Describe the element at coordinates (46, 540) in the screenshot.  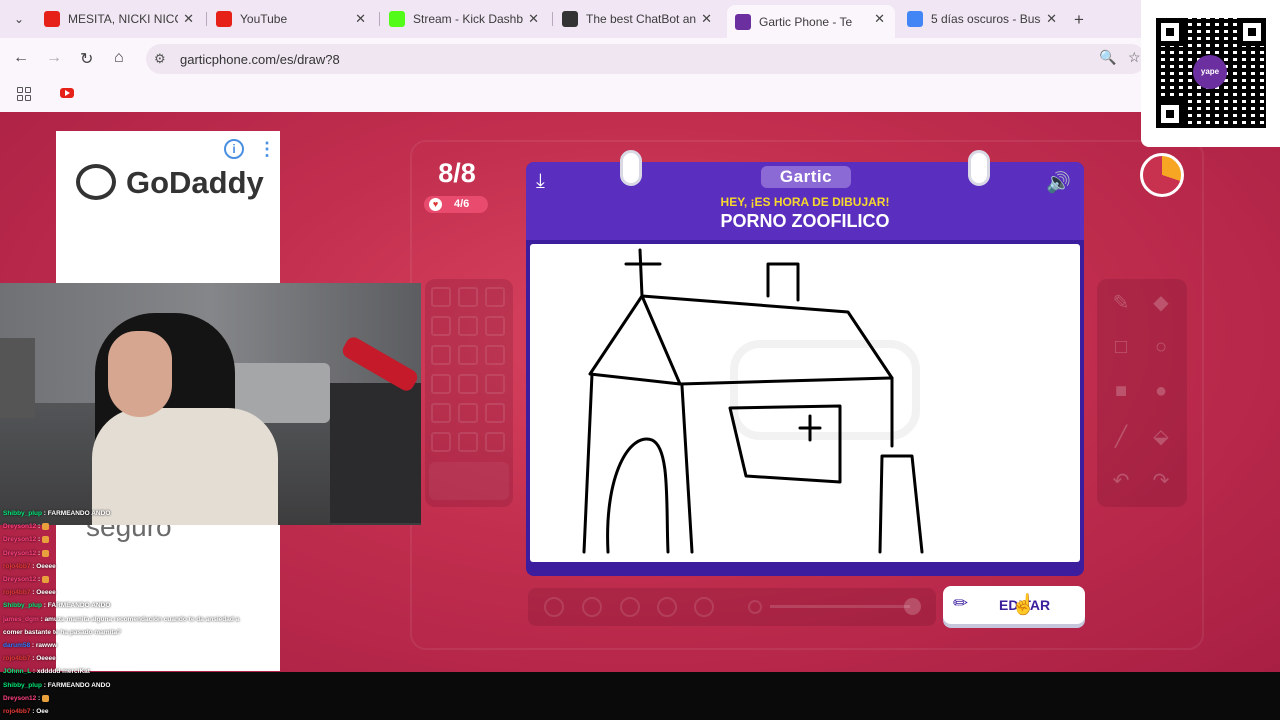
I see `chat-emote-icon` at that location.